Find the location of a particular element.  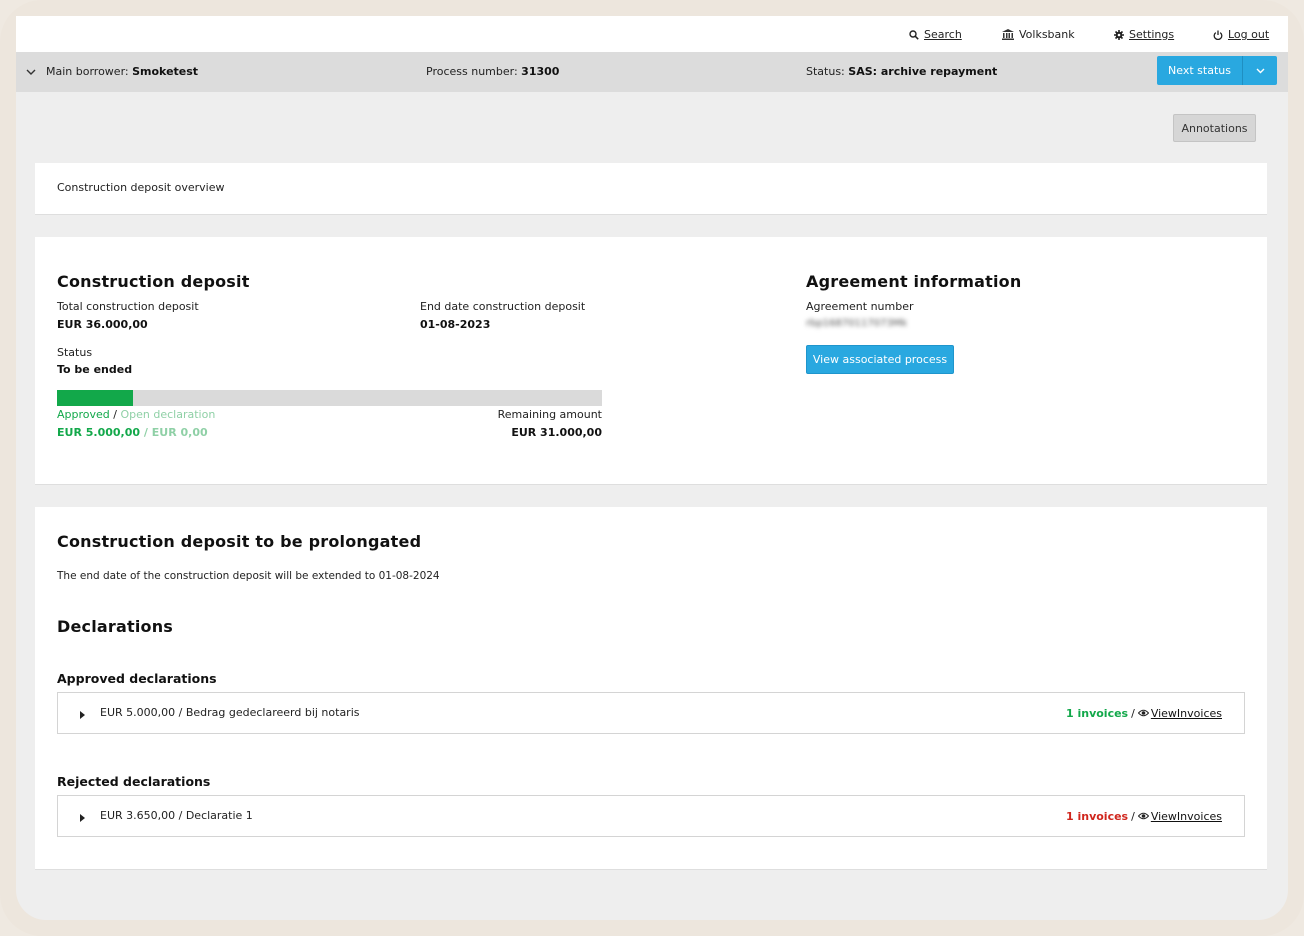

approved-open-legend: Approved / Open declaration is located at coordinates (136, 414).